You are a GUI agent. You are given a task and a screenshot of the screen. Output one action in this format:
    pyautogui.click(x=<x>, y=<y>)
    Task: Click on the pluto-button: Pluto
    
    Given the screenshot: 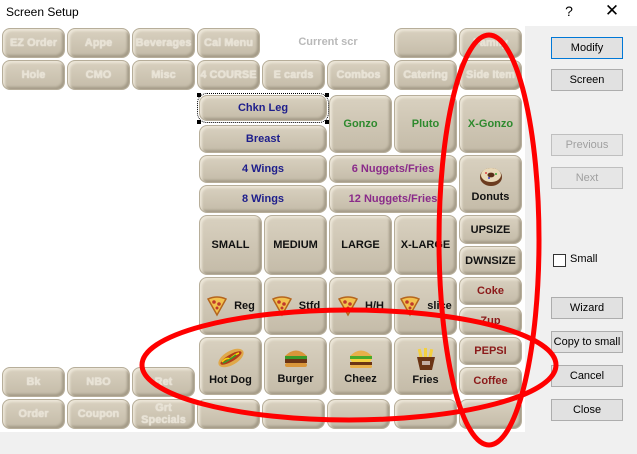 What is the action you would take?
    pyautogui.click(x=425, y=124)
    